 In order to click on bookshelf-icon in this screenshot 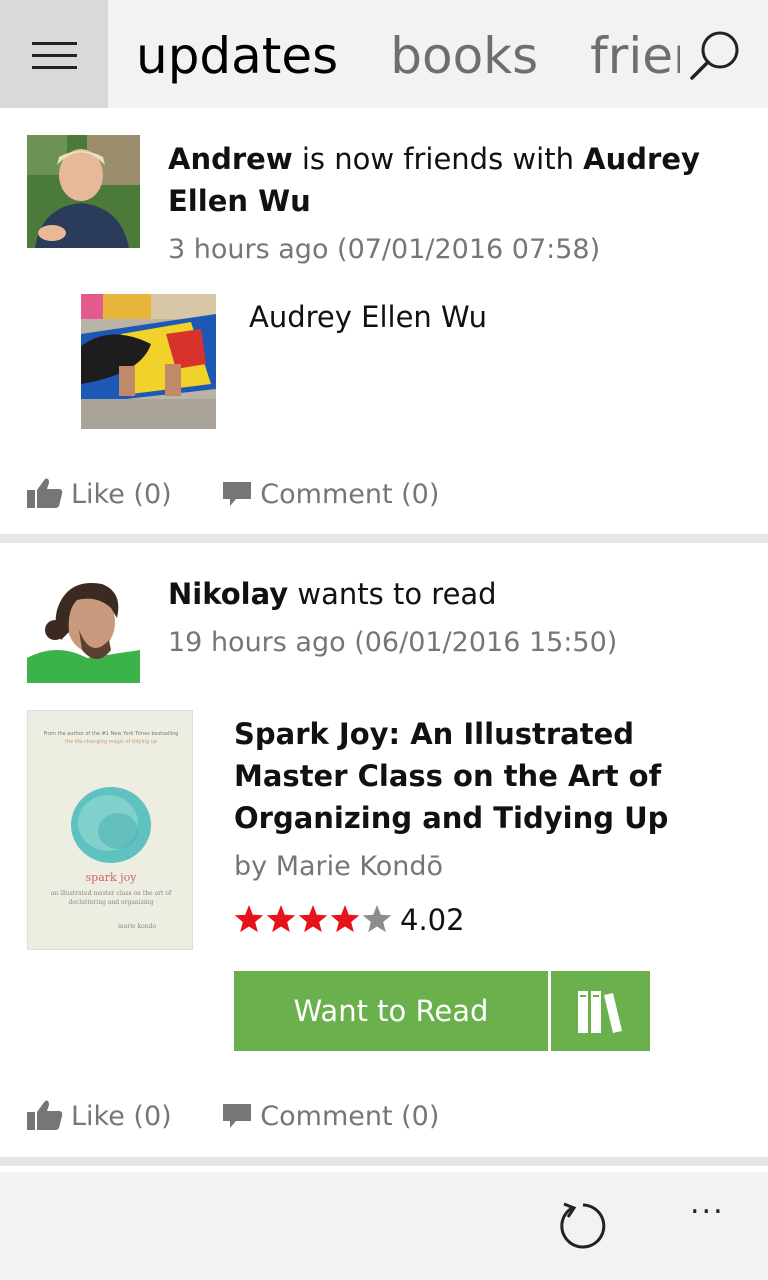, I will do `click(600, 1012)`.